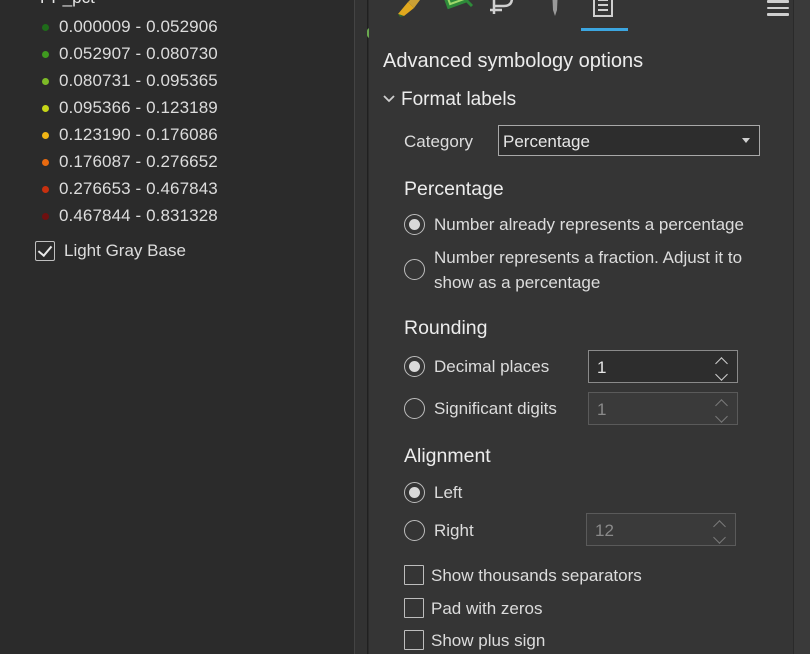  I want to click on radio-align-right, so click(414, 530).